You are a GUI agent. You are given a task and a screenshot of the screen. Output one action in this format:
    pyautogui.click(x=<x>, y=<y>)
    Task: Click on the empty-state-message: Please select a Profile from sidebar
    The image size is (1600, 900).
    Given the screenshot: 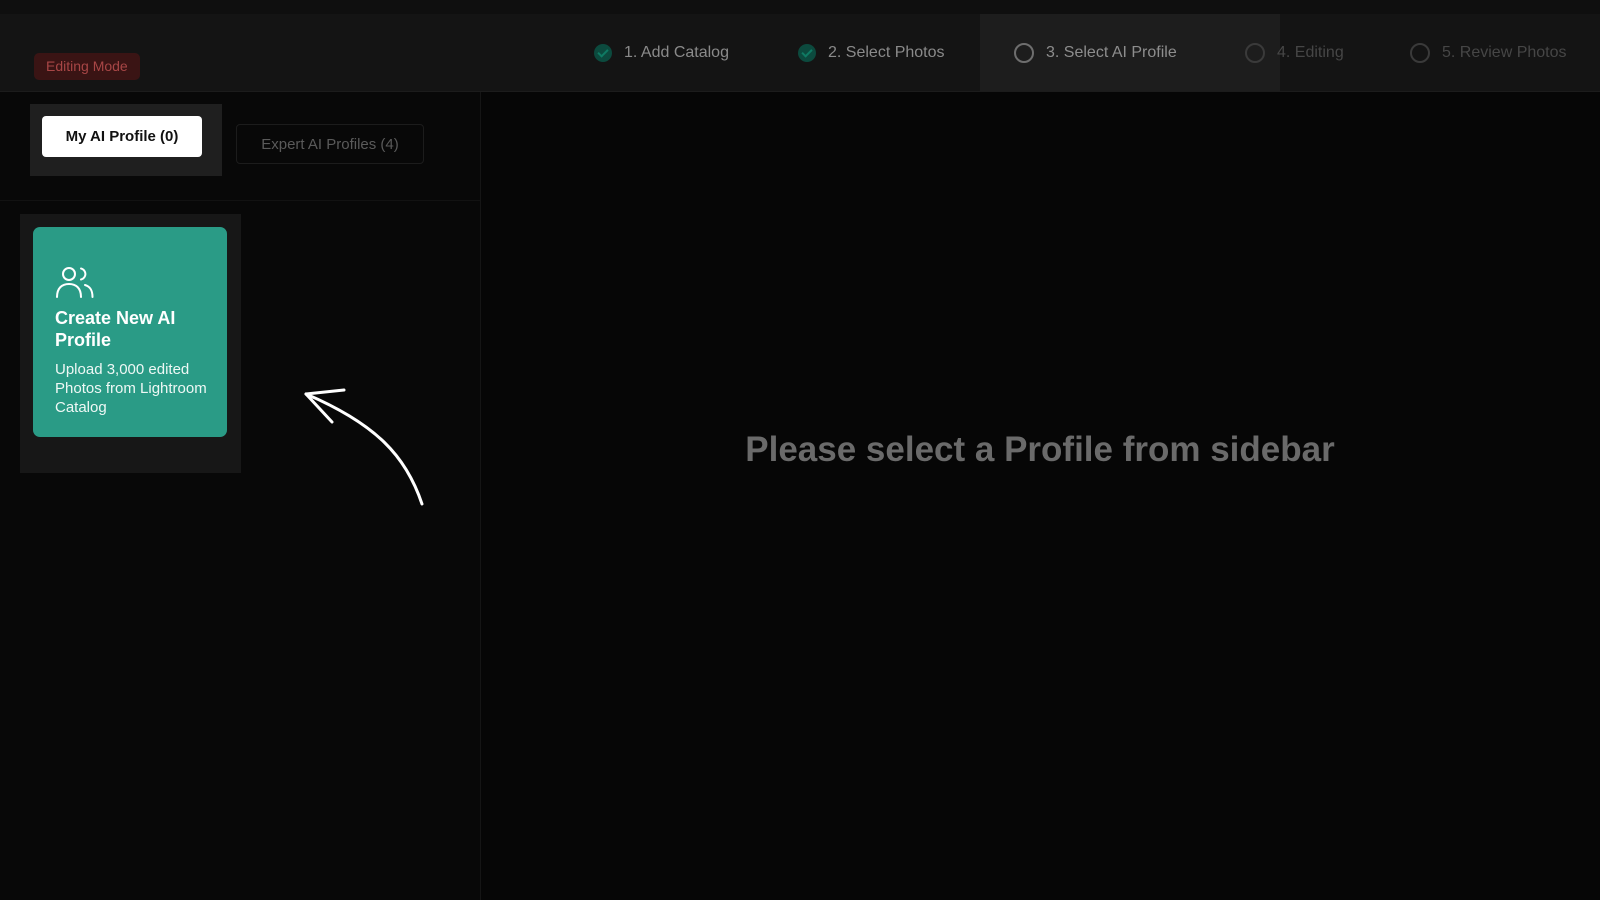 What is the action you would take?
    pyautogui.click(x=1040, y=449)
    